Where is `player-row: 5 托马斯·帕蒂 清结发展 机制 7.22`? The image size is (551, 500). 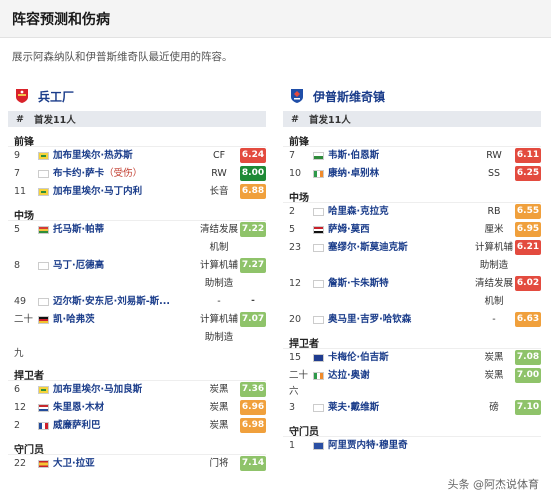
player-row: 5 托马斯·帕蒂 清结发展 机制 7.22 is located at coordinates (137, 239).